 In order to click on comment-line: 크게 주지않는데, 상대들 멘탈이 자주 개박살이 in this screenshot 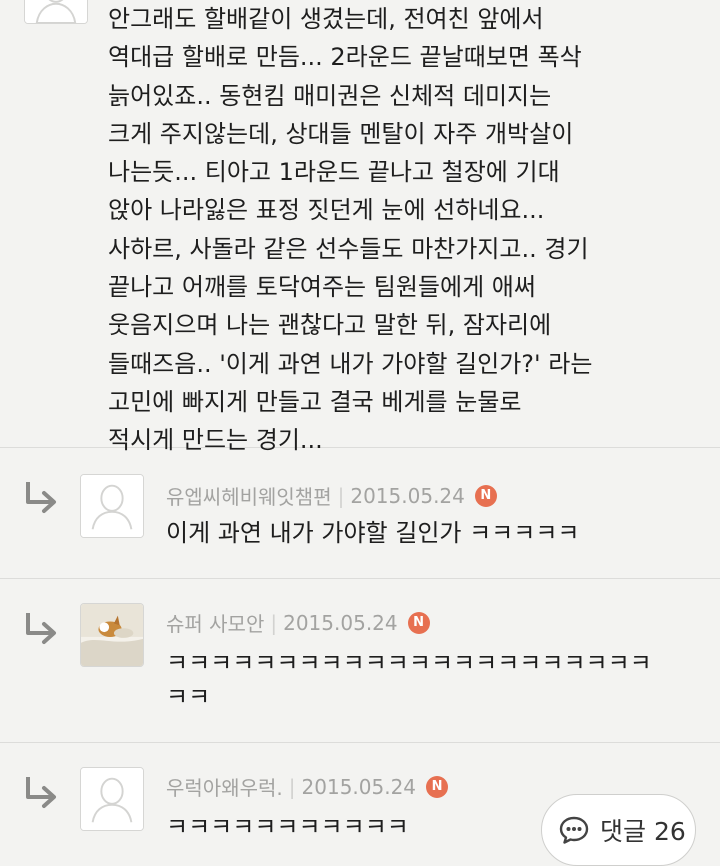, I will do `click(341, 133)`.